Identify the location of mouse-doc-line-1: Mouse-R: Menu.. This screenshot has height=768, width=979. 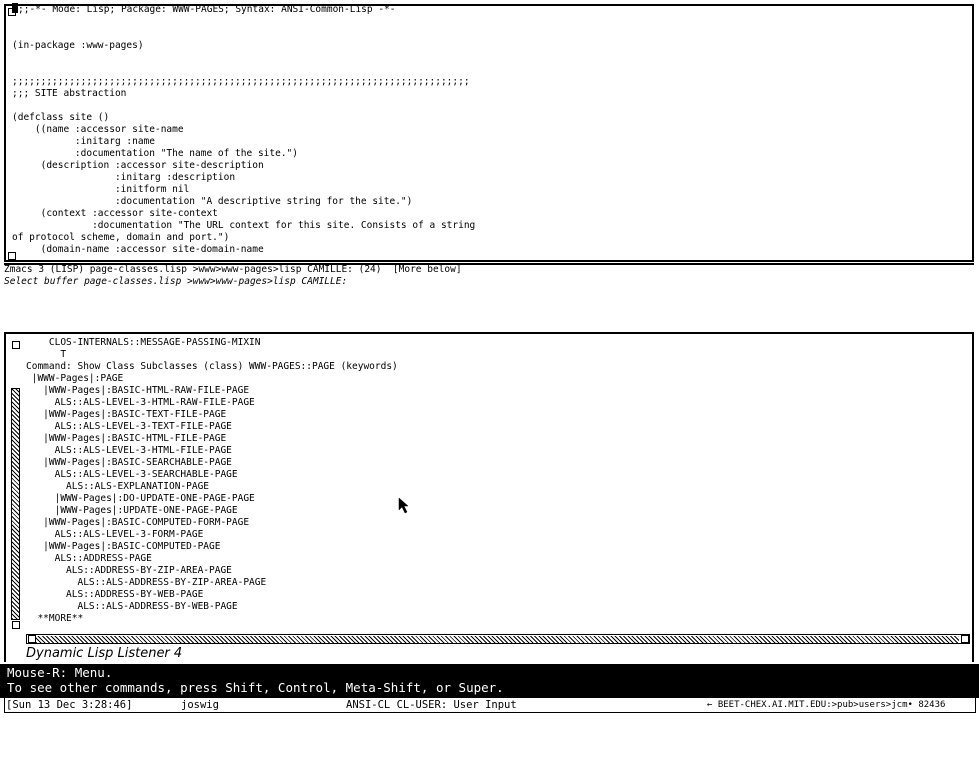
(60, 672).